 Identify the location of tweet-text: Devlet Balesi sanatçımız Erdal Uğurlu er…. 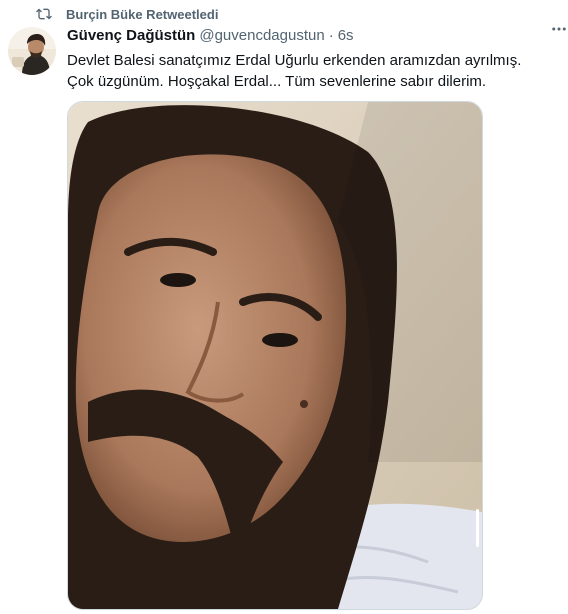
(294, 71).